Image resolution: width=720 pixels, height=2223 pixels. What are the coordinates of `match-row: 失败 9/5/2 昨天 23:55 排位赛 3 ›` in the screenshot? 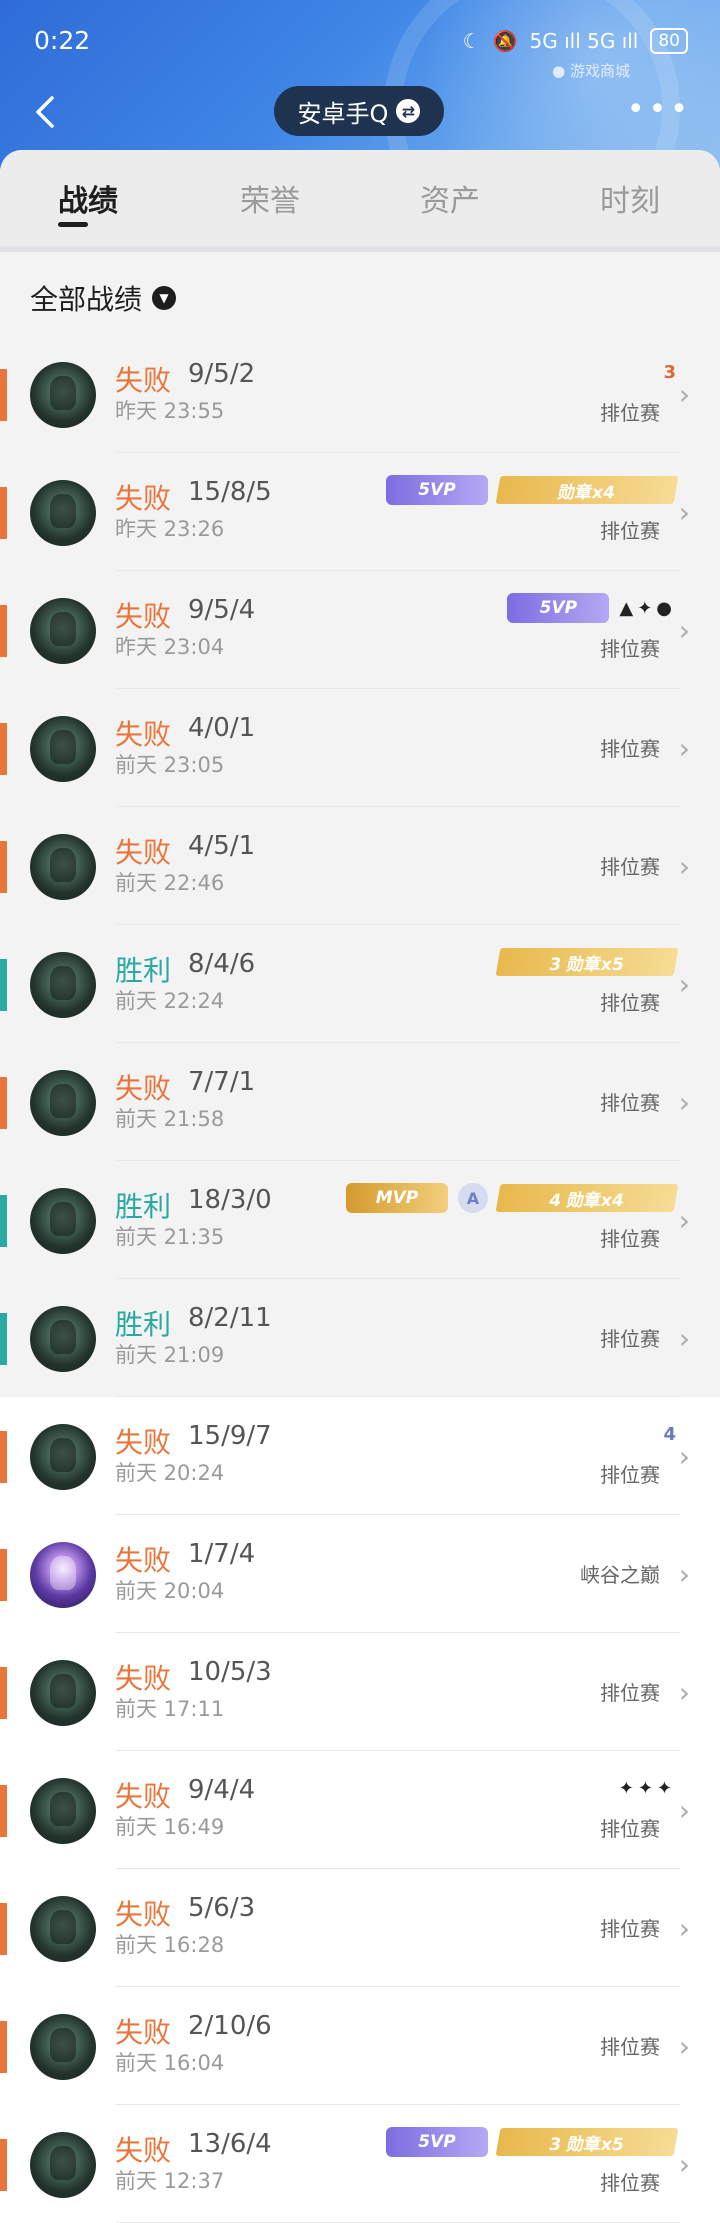 It's located at (360, 394).